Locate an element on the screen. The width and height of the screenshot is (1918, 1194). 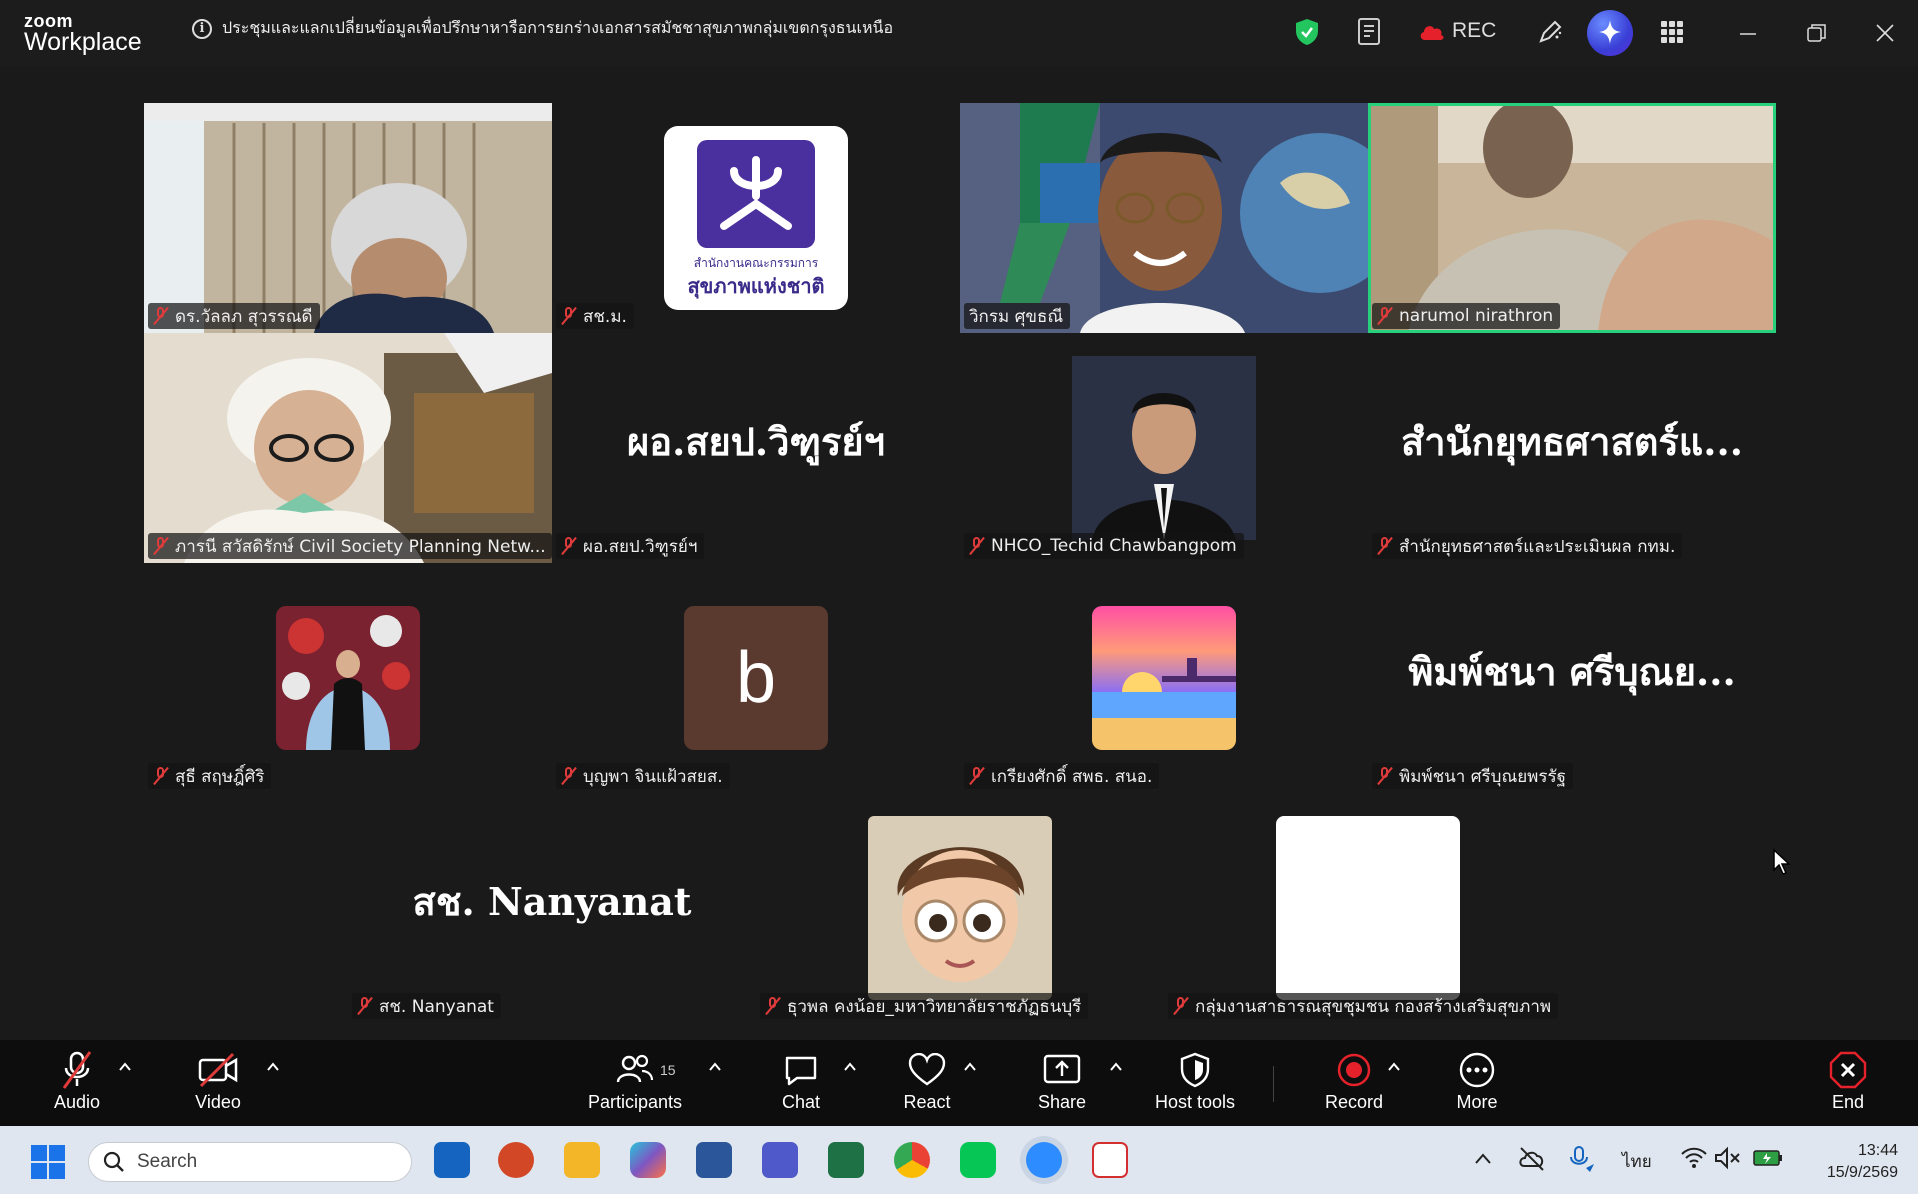
share-button: Share is located at coordinates (1062, 1081).